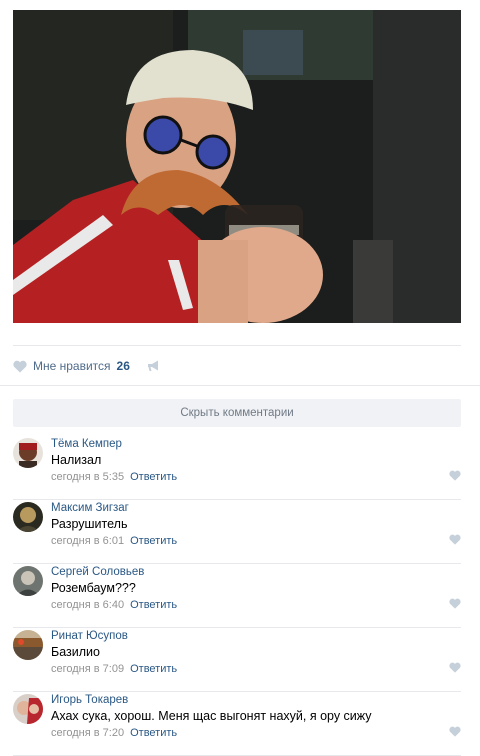  I want to click on comment-text: Разрушитель, so click(89, 524).